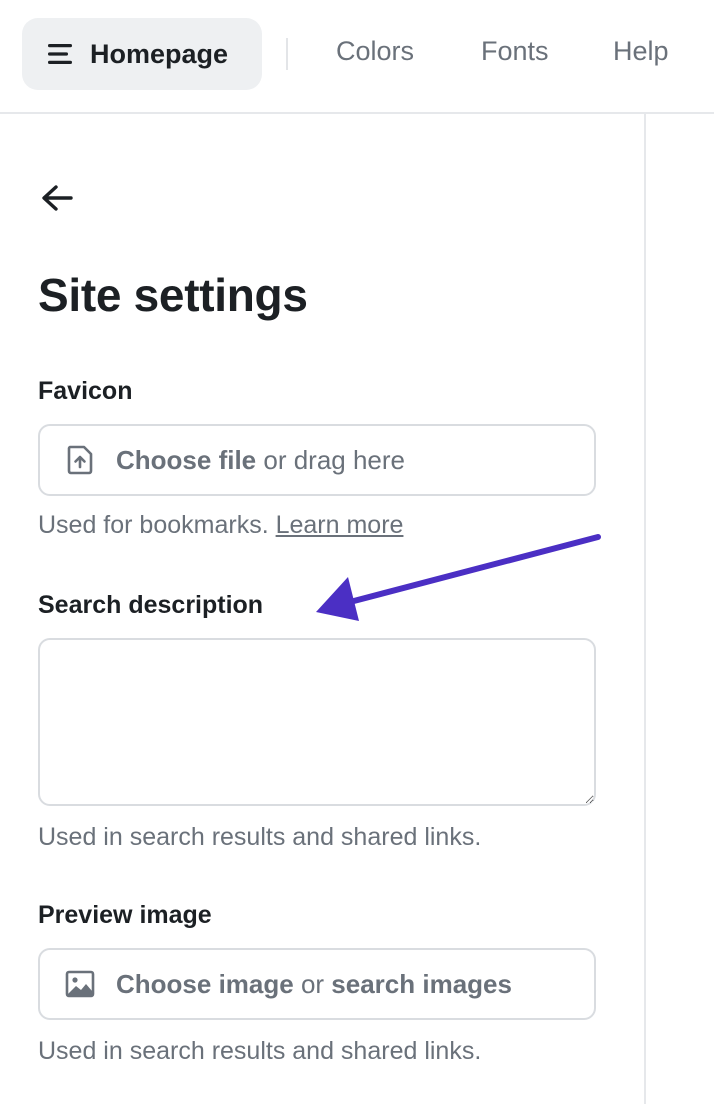  What do you see at coordinates (157, 525) in the screenshot?
I see `favicon-hint-text: Used for bookmarks.` at bounding box center [157, 525].